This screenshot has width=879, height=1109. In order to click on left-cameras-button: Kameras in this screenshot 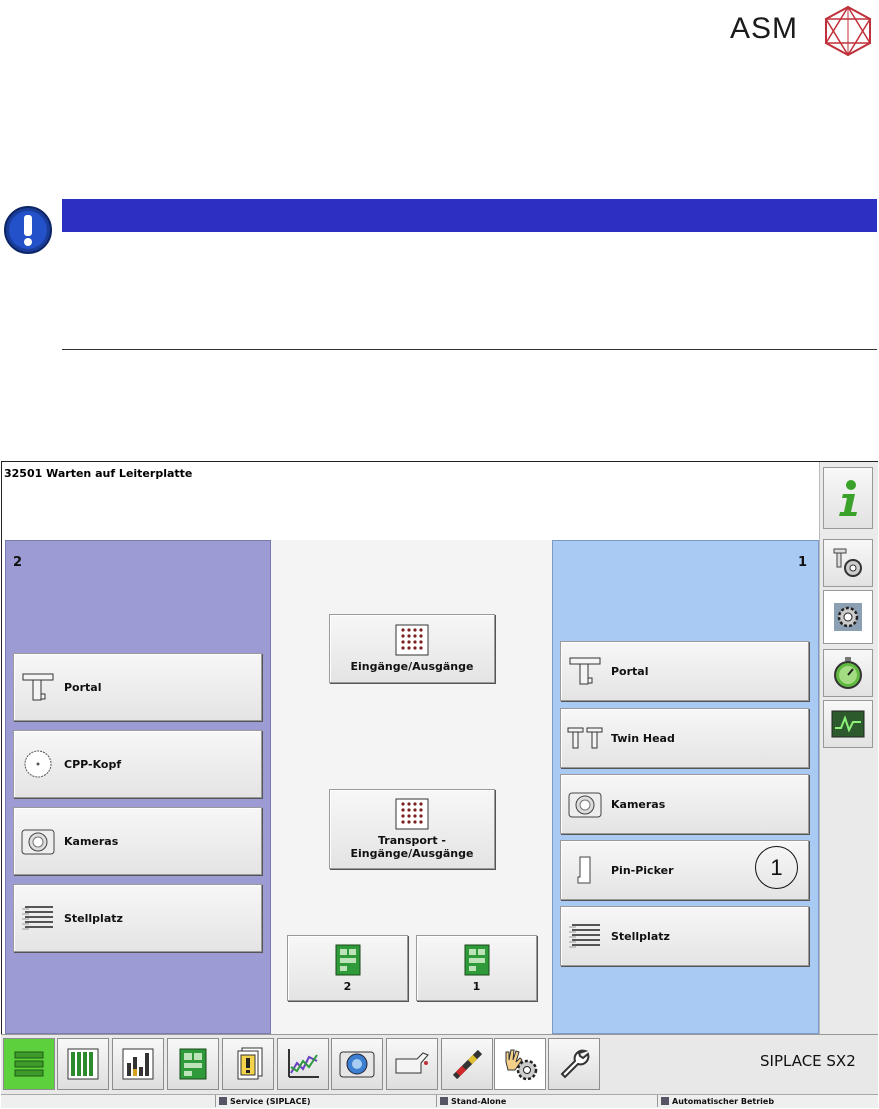, I will do `click(137, 841)`.